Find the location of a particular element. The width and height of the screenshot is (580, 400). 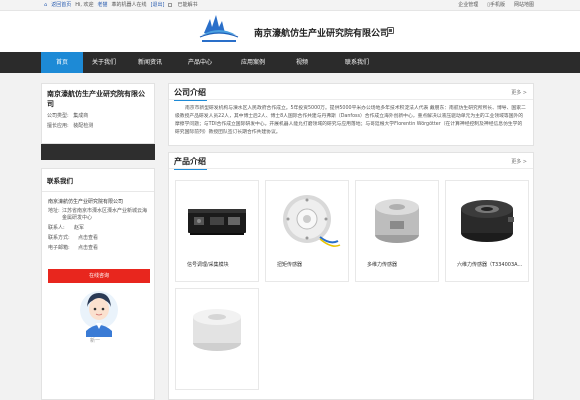

contact-person-label: 联系人: is located at coordinates (56, 228).